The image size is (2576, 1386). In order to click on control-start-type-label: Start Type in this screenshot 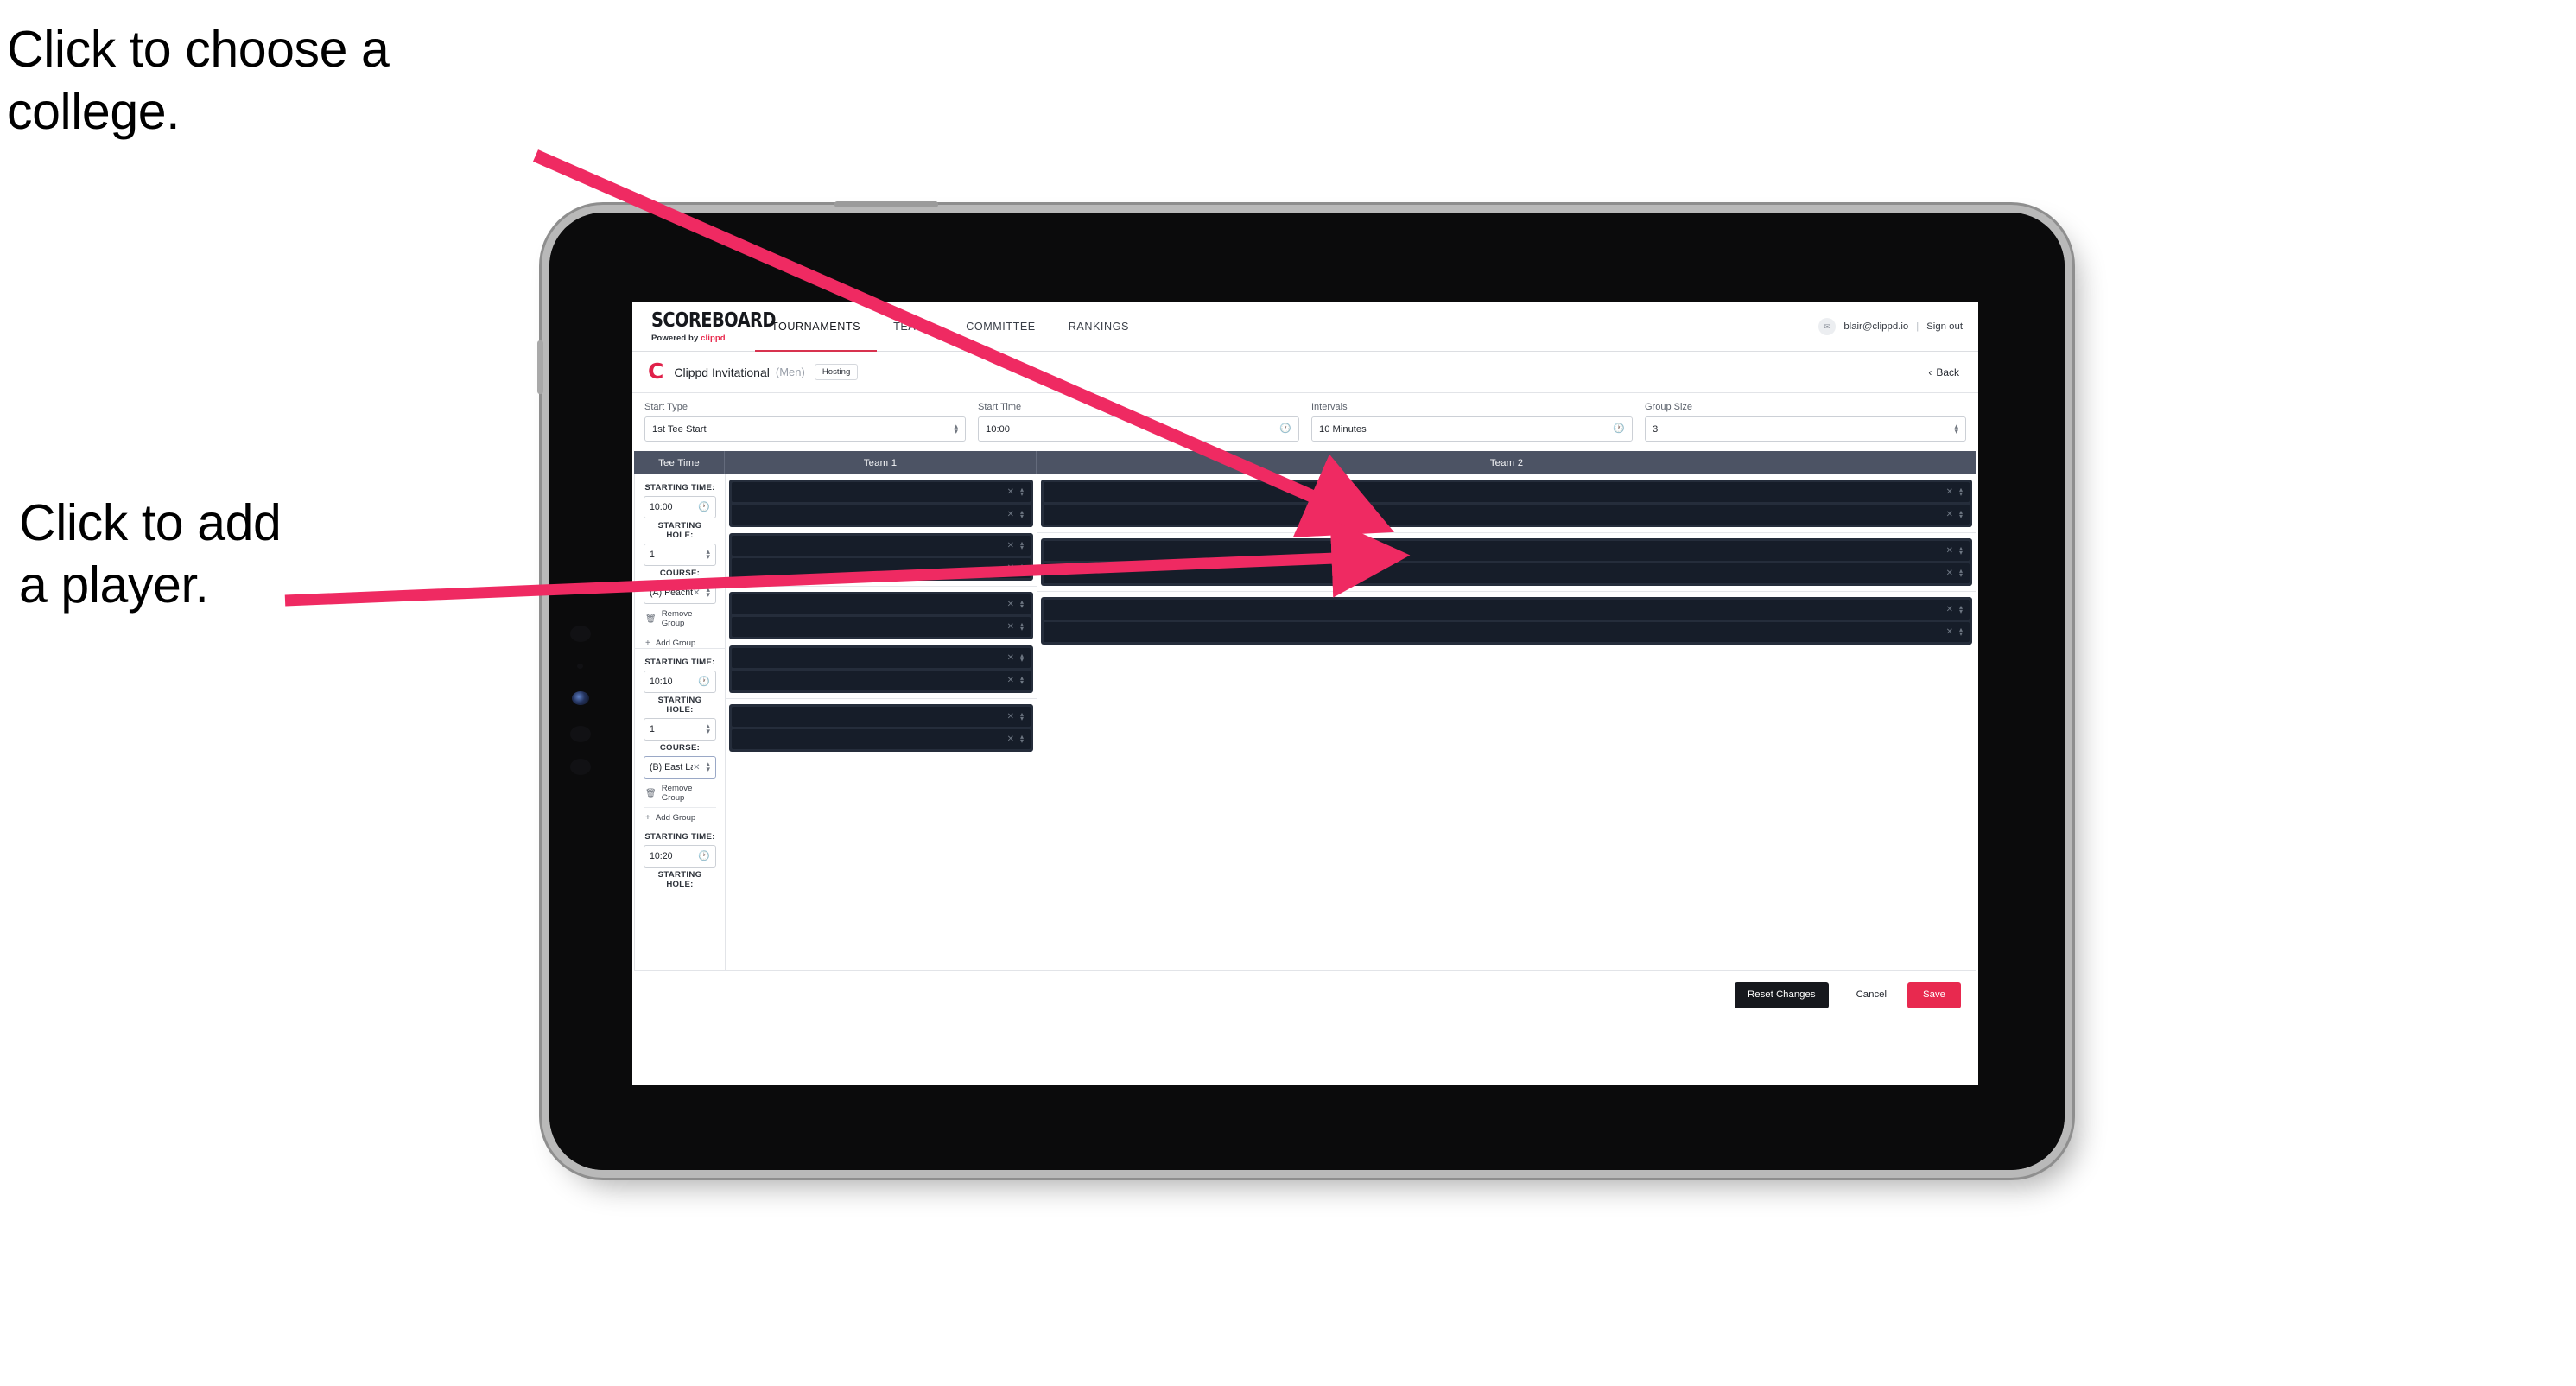, I will do `click(666, 407)`.